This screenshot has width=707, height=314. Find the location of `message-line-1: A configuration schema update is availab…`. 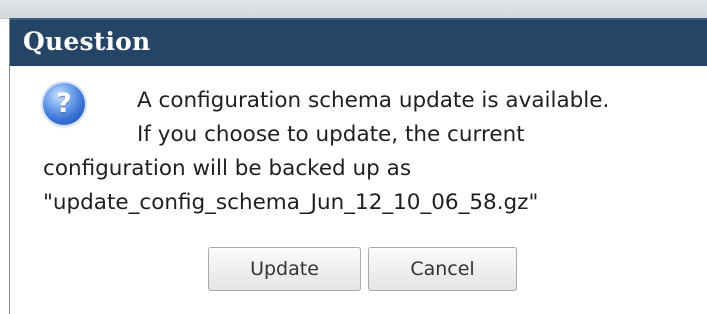

message-line-1: A configuration schema update is availab… is located at coordinates (373, 100).